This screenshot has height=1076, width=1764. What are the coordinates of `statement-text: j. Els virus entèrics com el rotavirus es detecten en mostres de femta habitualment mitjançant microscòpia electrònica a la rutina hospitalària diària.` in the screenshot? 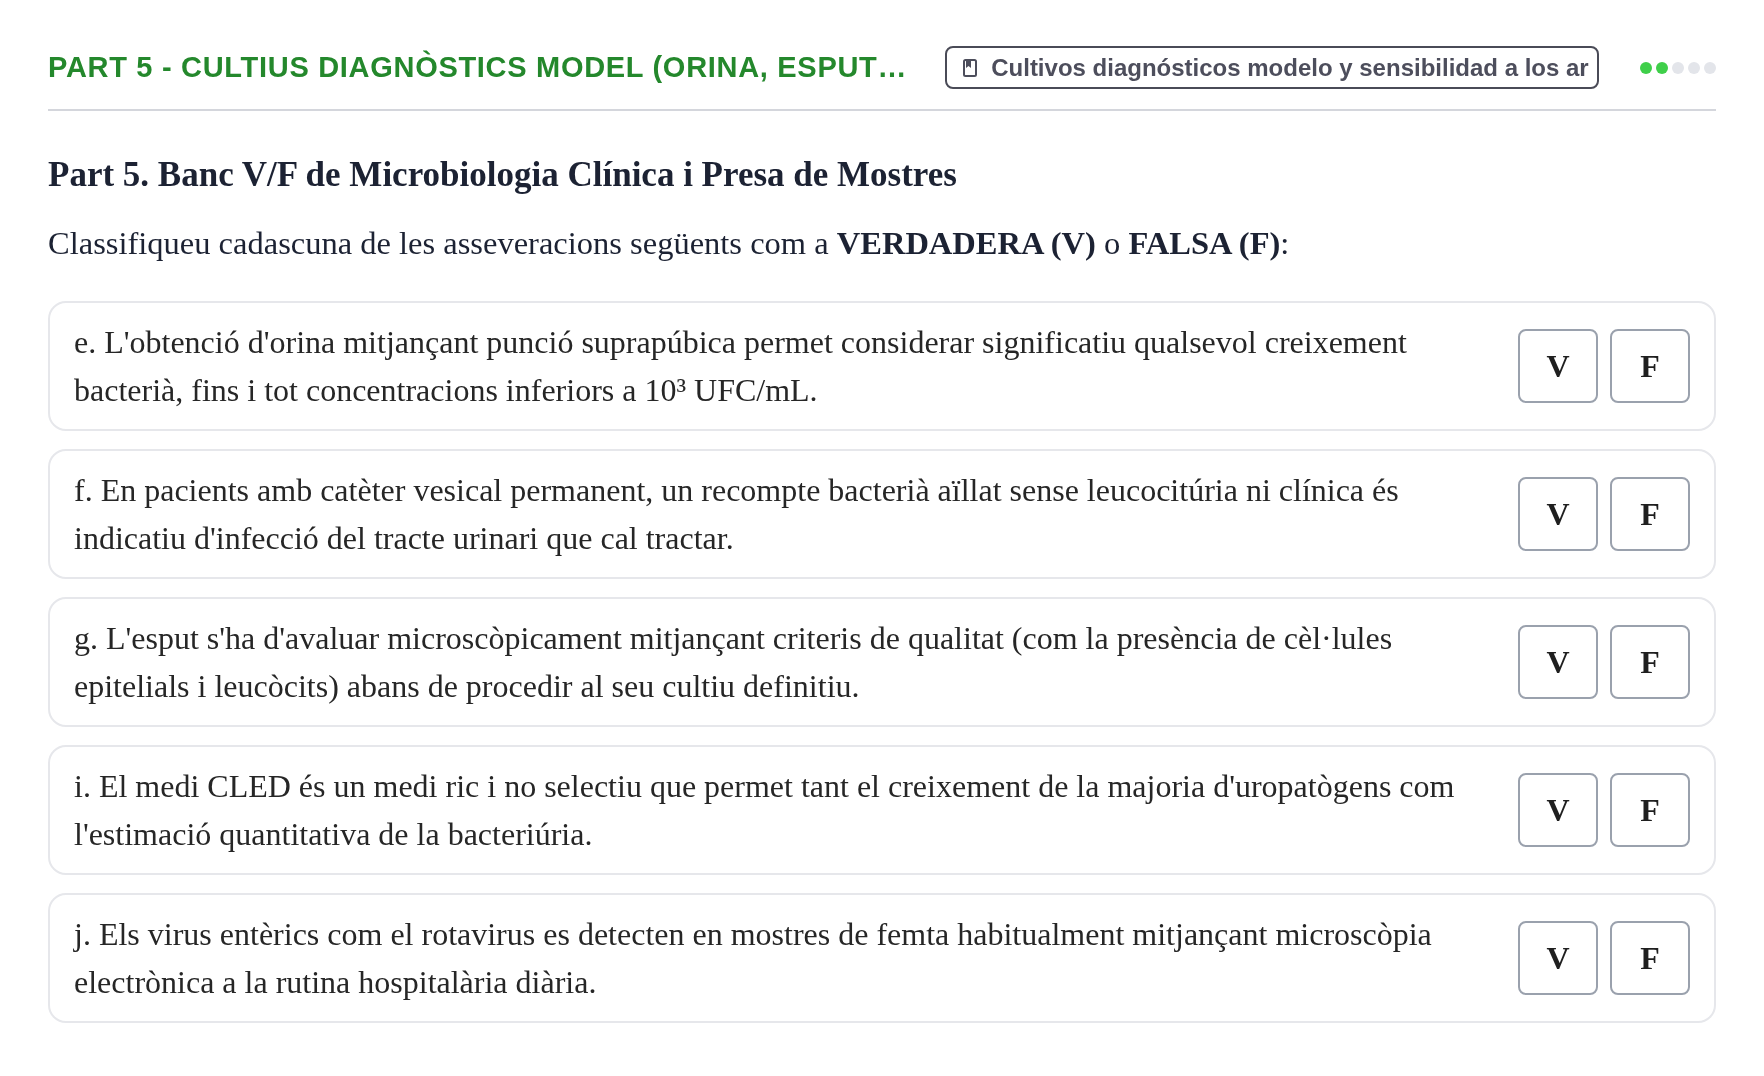 It's located at (753, 958).